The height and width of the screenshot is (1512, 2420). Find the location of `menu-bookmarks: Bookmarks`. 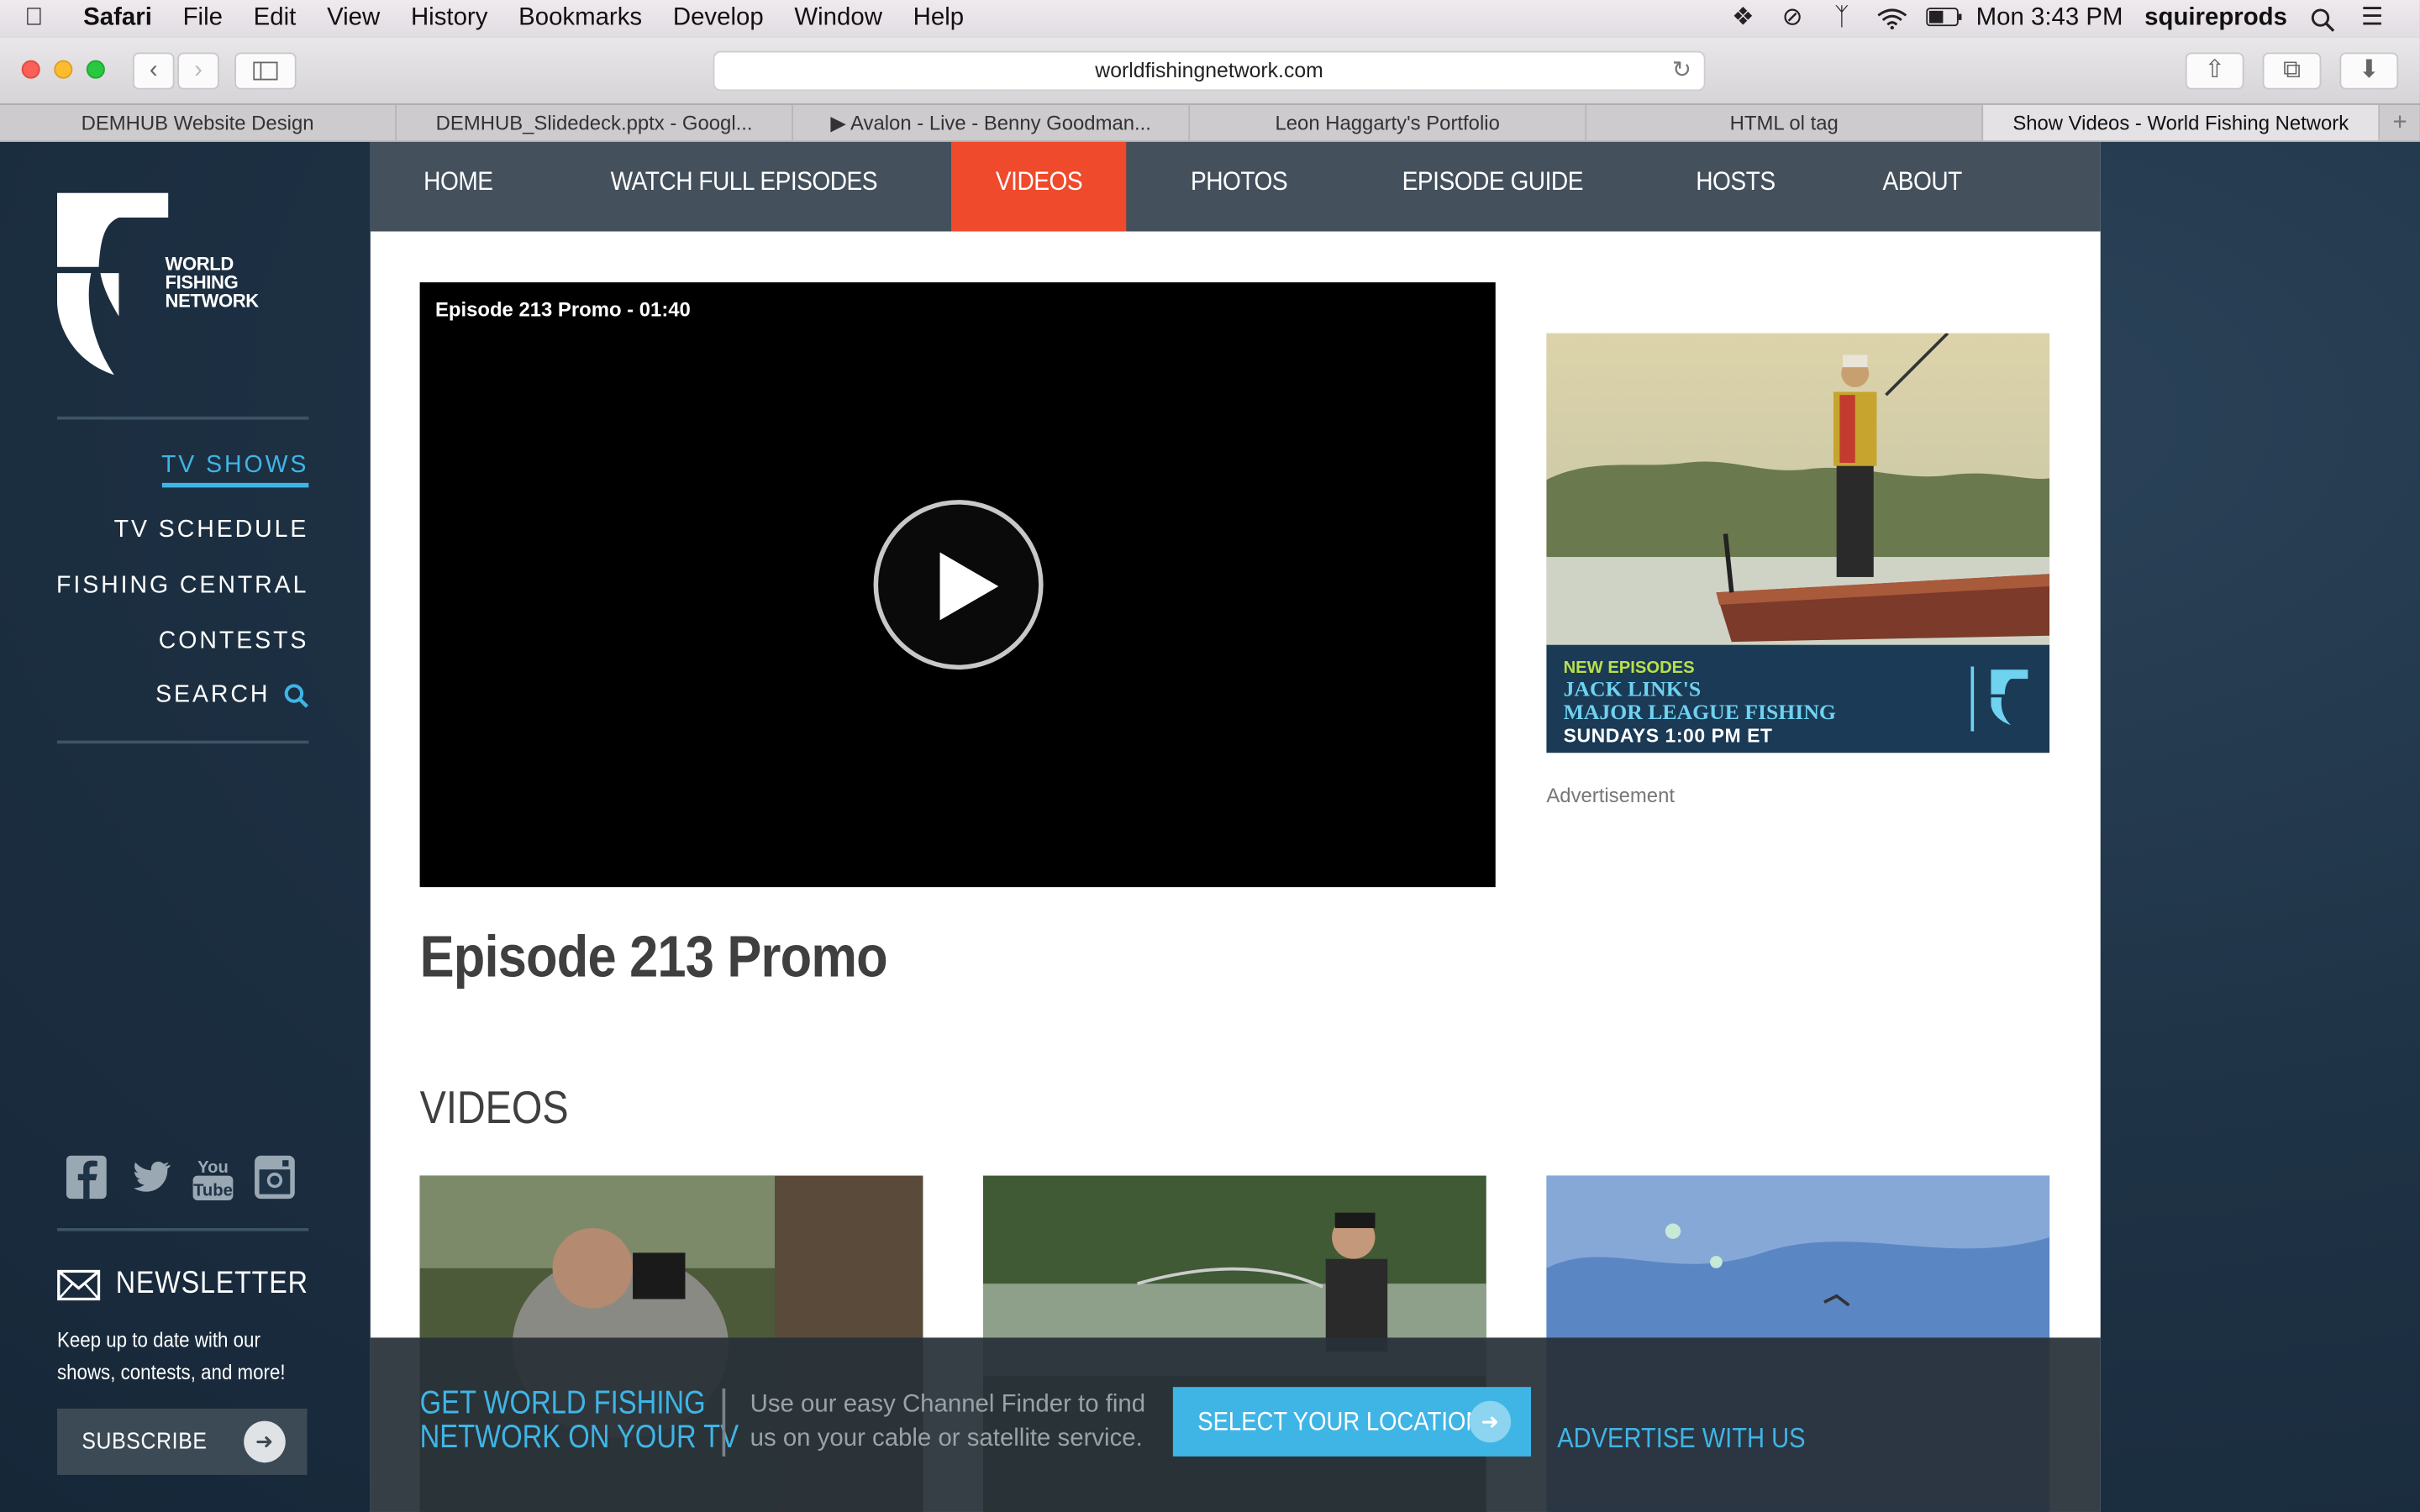

menu-bookmarks: Bookmarks is located at coordinates (581, 19).